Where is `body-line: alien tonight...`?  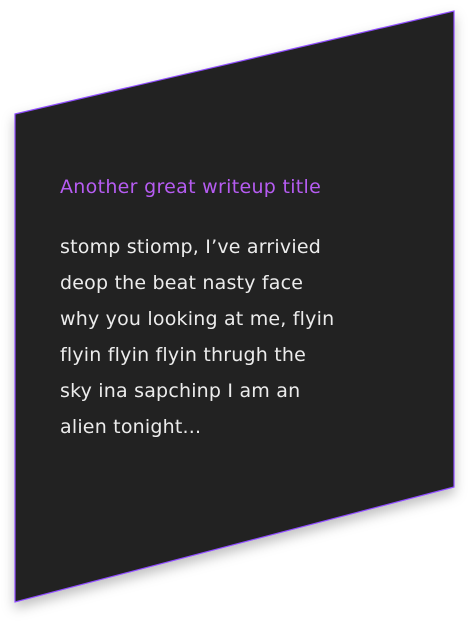 body-line: alien tonight... is located at coordinates (131, 427).